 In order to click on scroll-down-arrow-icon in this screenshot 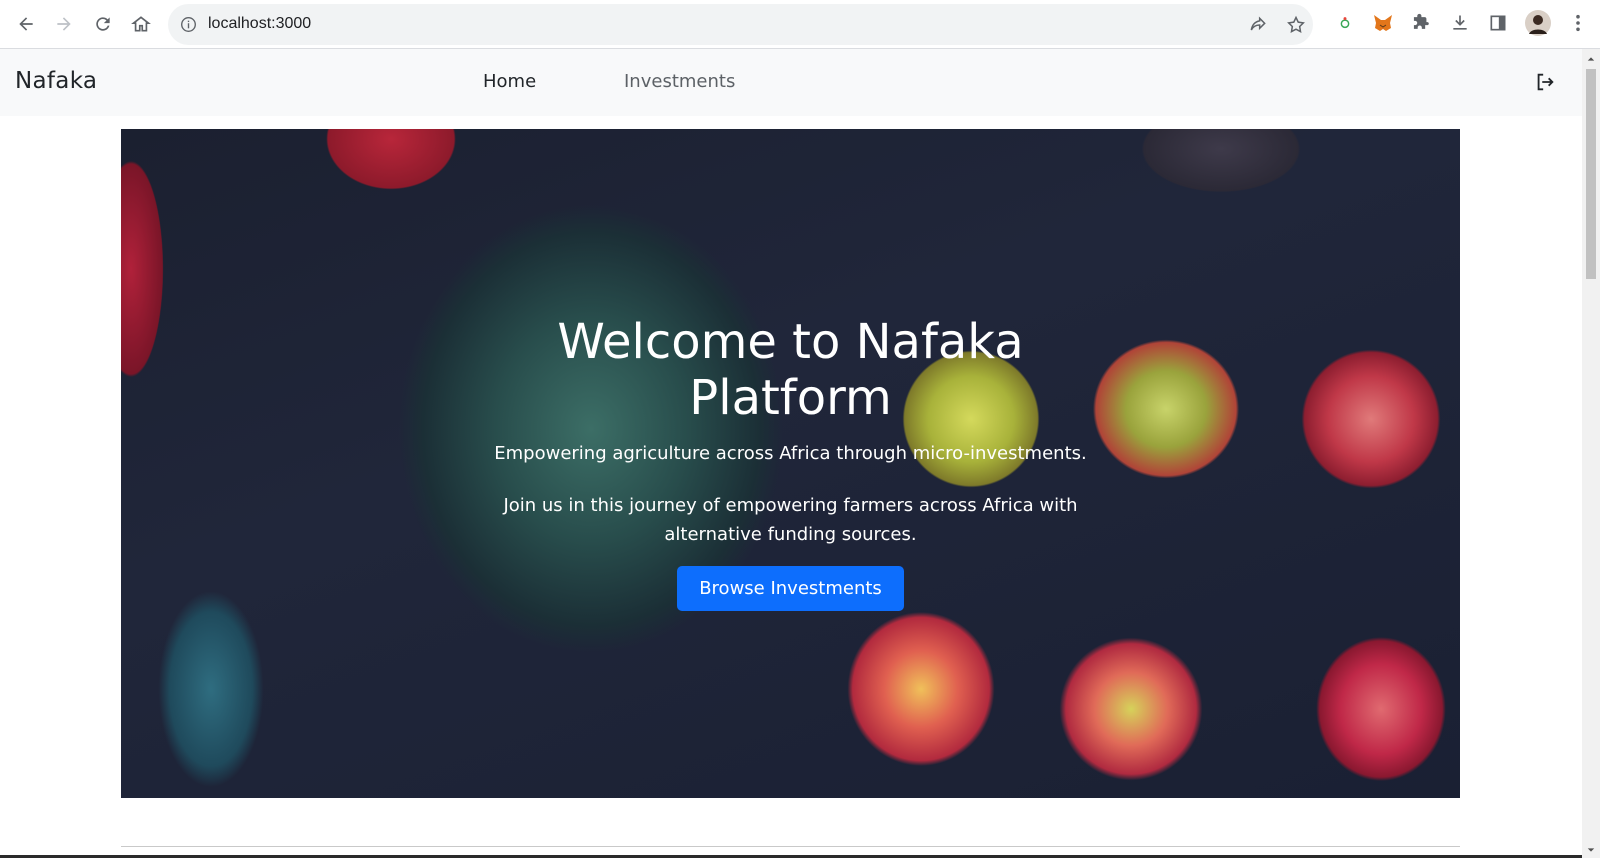, I will do `click(1591, 850)`.